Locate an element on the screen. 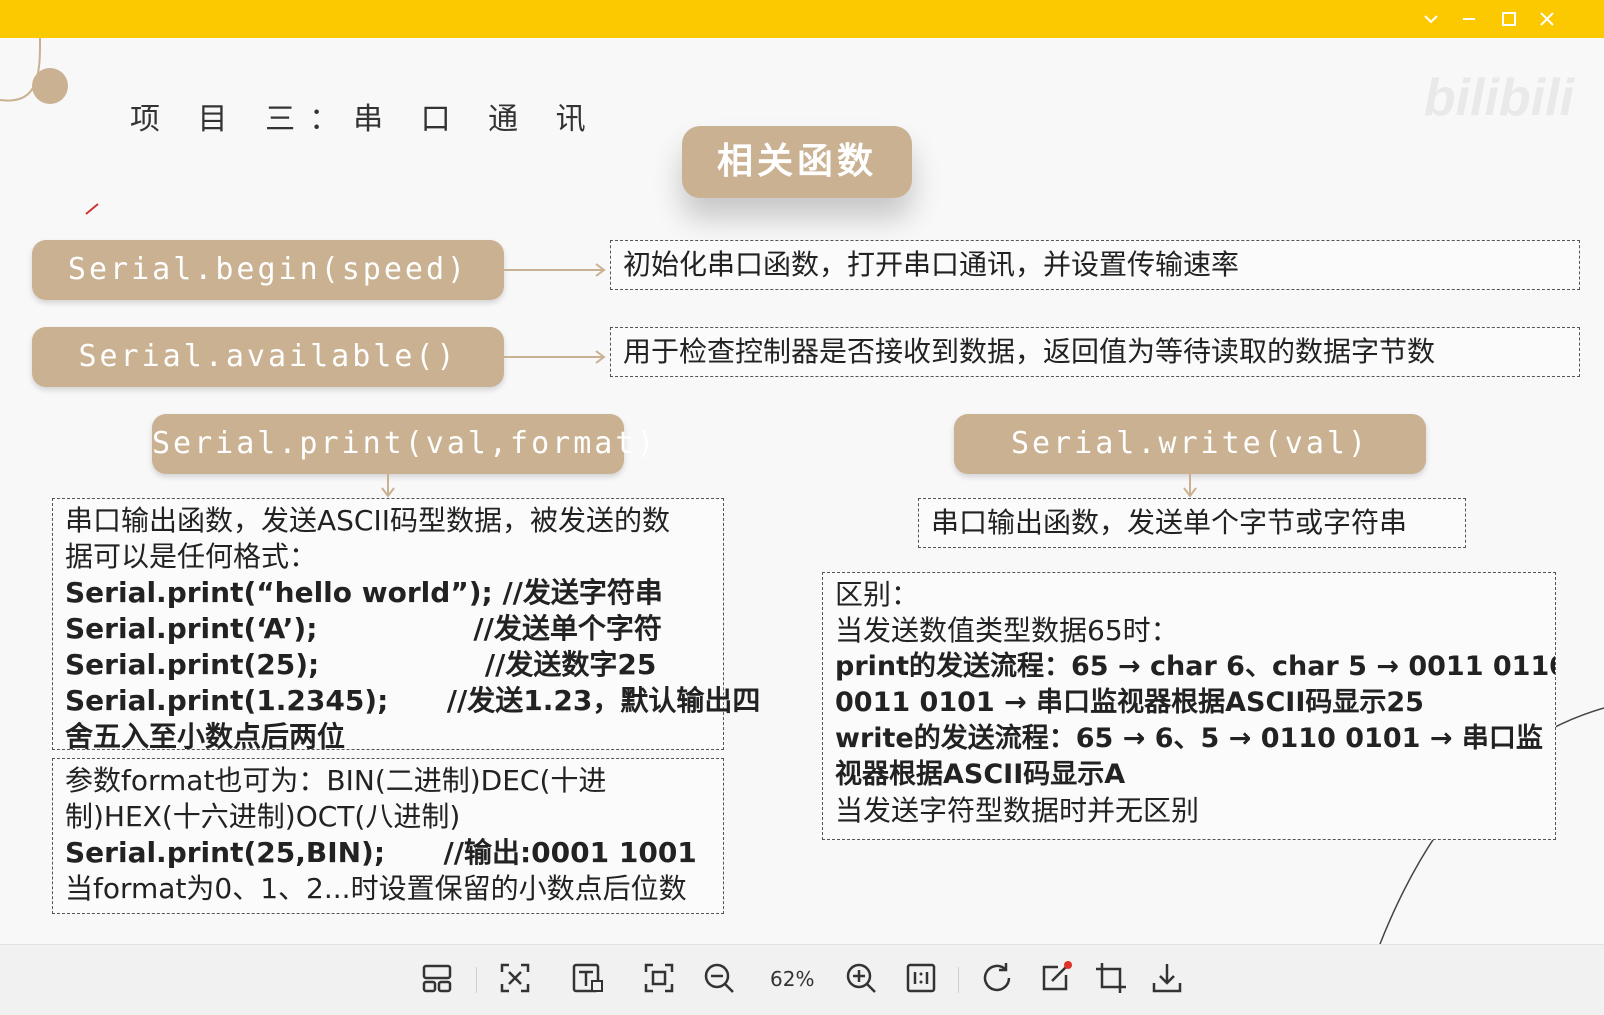 The width and height of the screenshot is (1604, 1015). diff-line: 0011 0101 → 串口监视器根据ASCII码显示25 is located at coordinates (1129, 702).